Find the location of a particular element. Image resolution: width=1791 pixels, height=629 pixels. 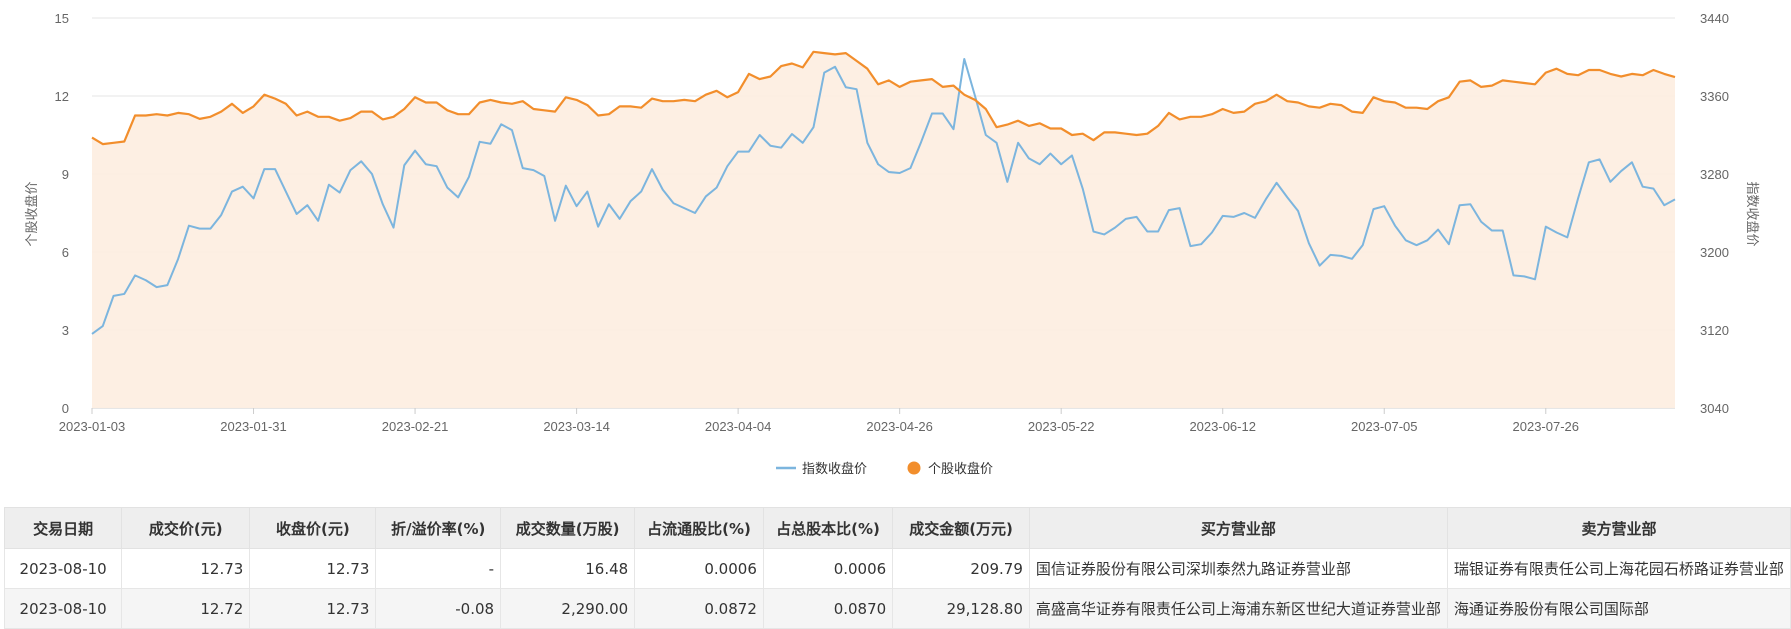

header-float-ratio: 占流通股比(%) is located at coordinates (699, 528).